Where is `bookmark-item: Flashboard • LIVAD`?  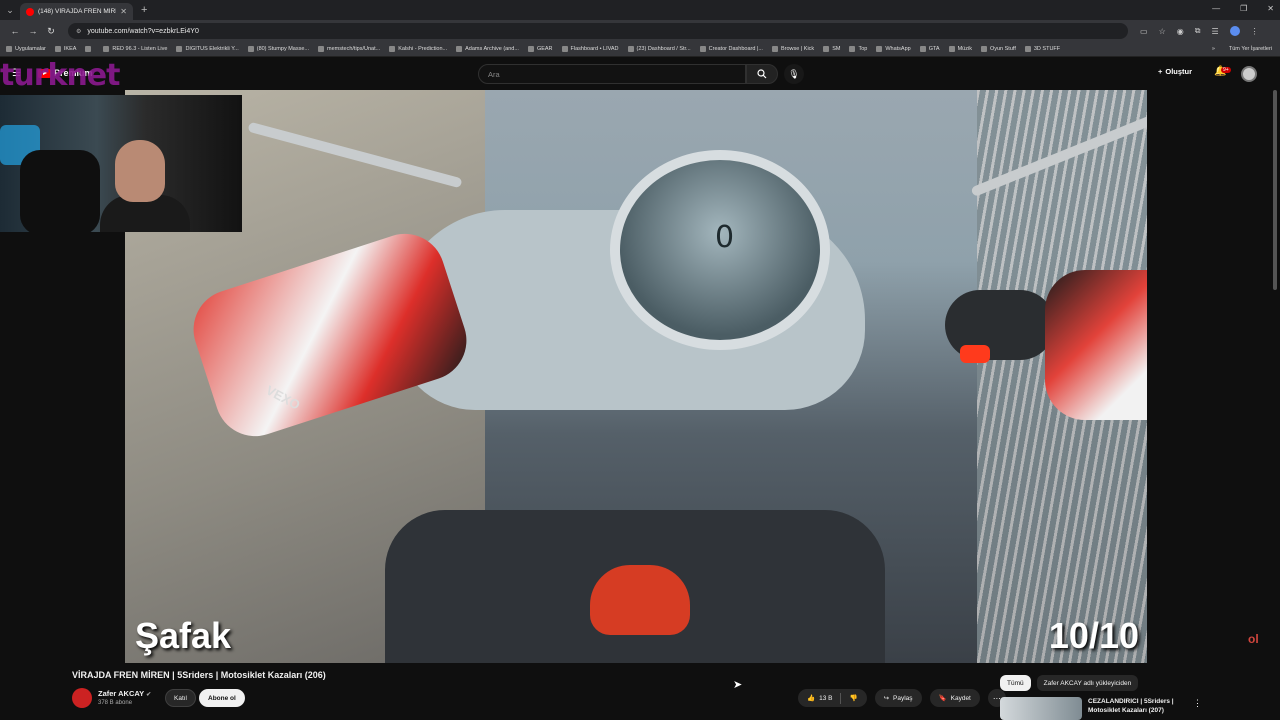
bookmark-item: Flashboard • LIVAD is located at coordinates (590, 49).